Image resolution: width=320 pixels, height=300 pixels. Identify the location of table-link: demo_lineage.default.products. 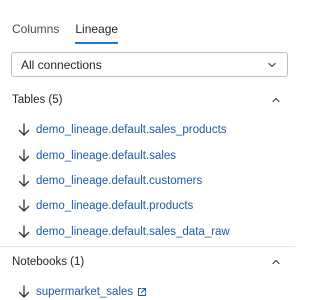
(114, 206).